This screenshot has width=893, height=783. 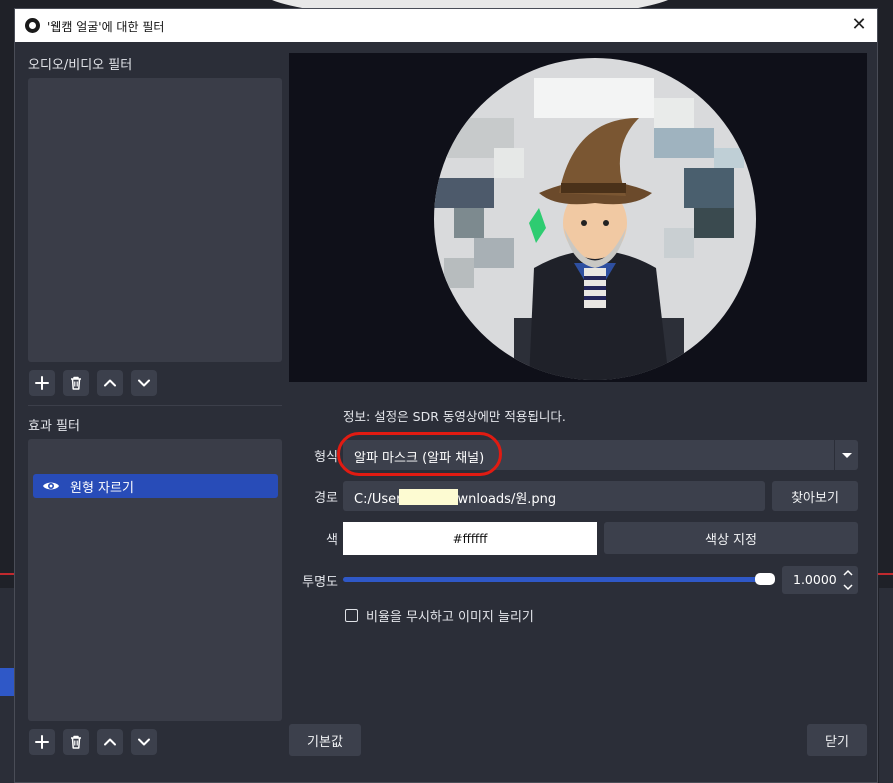 I want to click on defaults-button: 기본값, so click(x=325, y=740).